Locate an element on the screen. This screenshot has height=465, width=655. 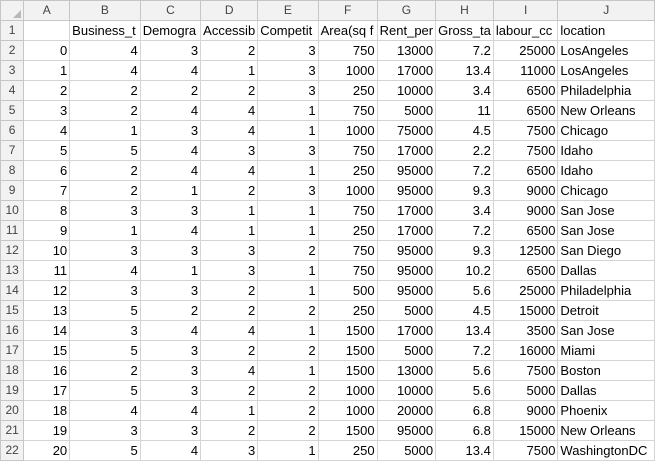
row-header-10: 10 is located at coordinates (12, 210).